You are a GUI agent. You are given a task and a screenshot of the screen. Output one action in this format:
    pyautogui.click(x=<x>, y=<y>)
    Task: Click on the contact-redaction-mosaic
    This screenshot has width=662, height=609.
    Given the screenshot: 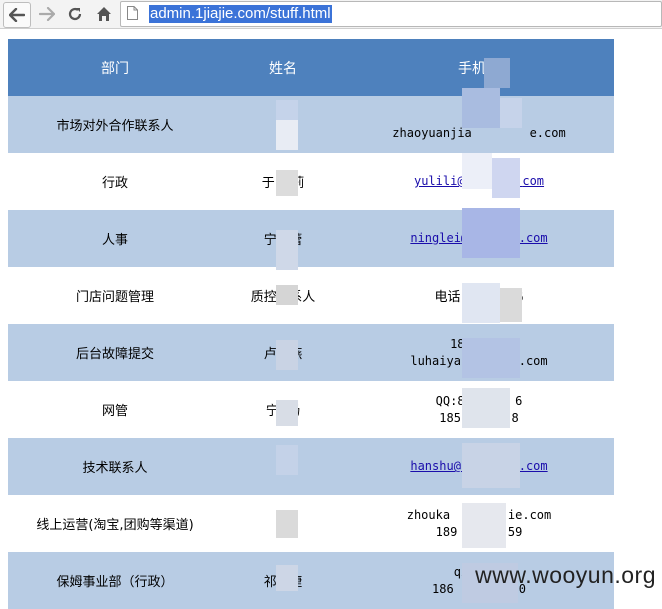 What is the action you would take?
    pyautogui.click(x=492, y=330)
    